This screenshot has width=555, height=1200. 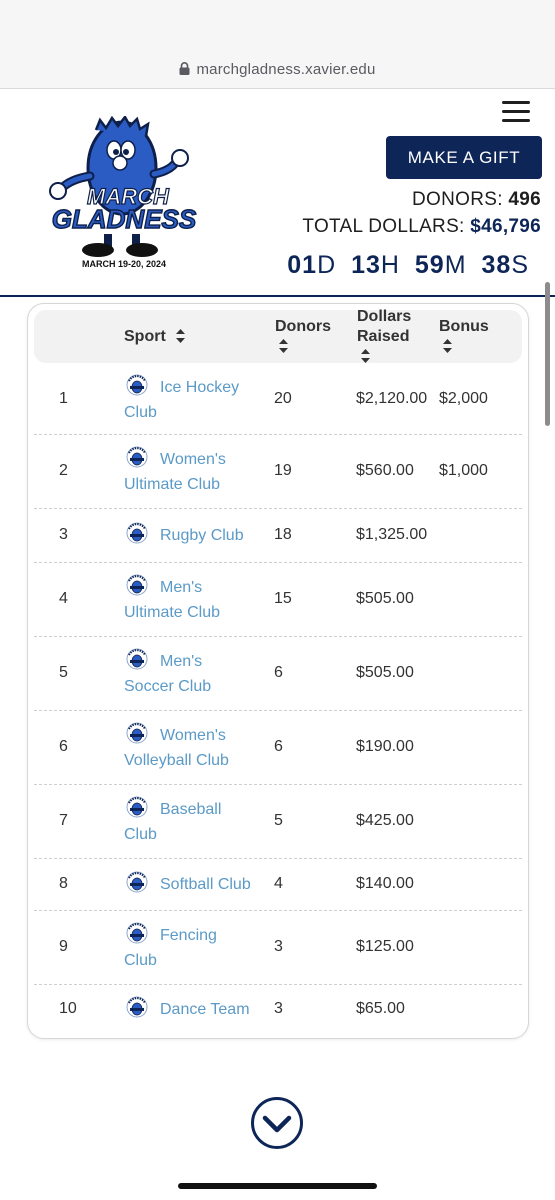 What do you see at coordinates (505, 226) in the screenshot?
I see `total-dollars-value: $46,796` at bounding box center [505, 226].